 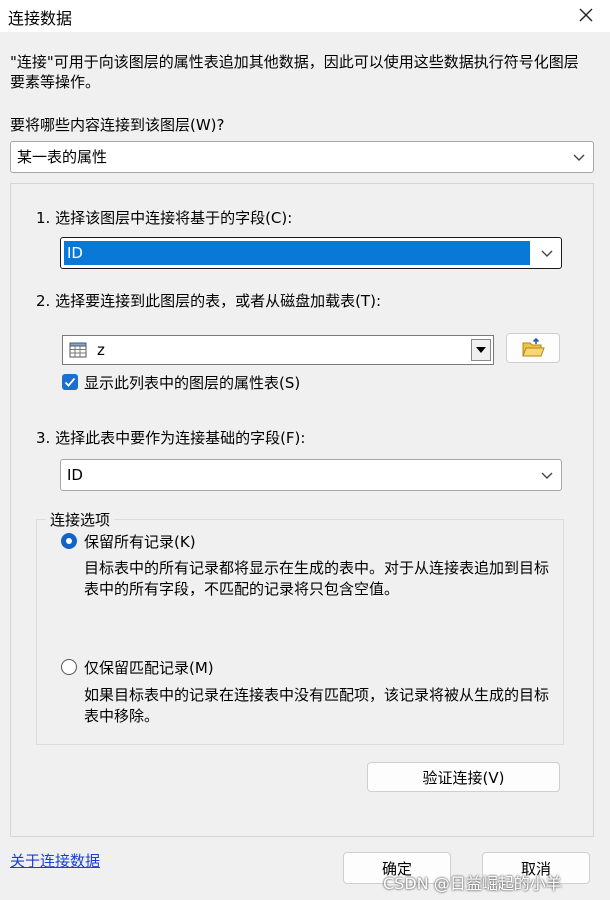 I want to click on watermark-text: CSDN @日益崛起的小羊, so click(x=472, y=883).